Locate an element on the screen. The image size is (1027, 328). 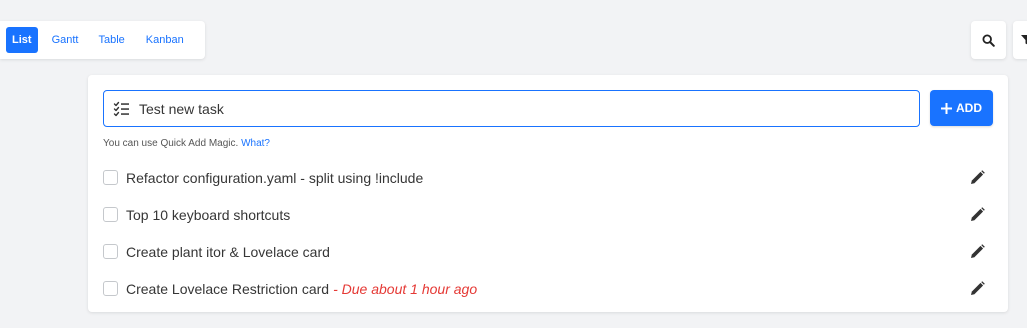
filter-button is located at coordinates (1020, 40).